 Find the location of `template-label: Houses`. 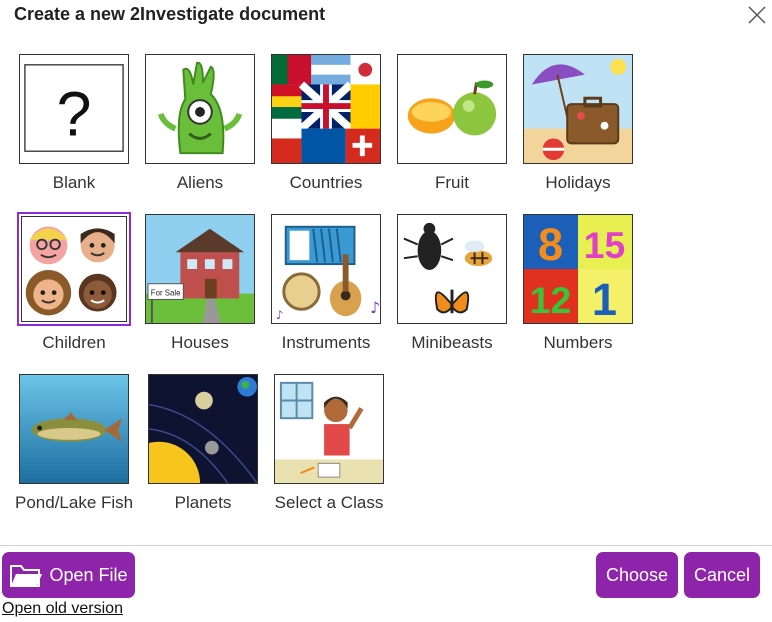

template-label: Houses is located at coordinates (200, 342).